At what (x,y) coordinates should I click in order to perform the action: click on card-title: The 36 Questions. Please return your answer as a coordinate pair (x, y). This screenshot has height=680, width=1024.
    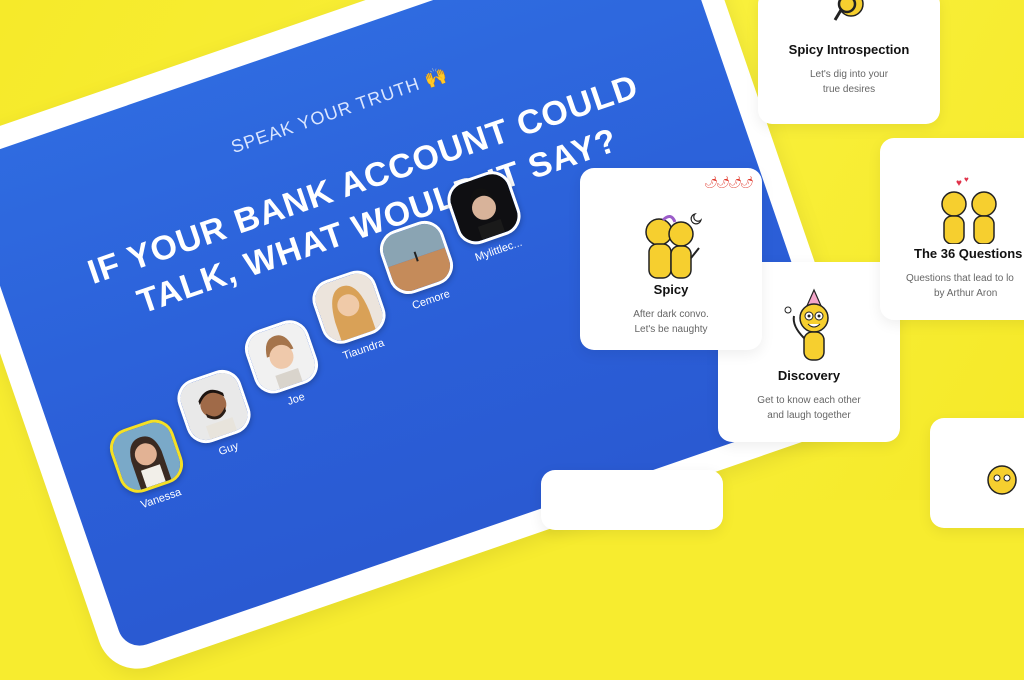
    Looking at the image, I should click on (968, 253).